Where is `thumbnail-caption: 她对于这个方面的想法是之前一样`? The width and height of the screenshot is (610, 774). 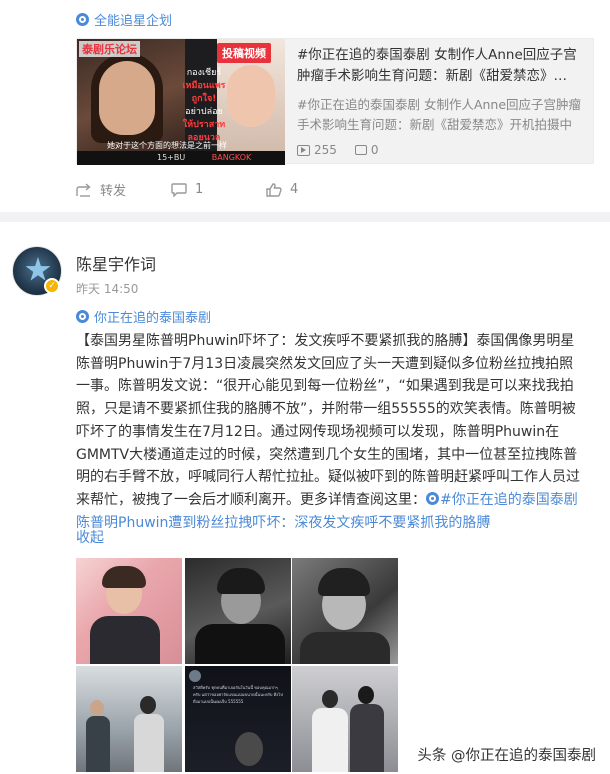
thumbnail-caption: 她对于这个方面的想法是之前一样 is located at coordinates (167, 145).